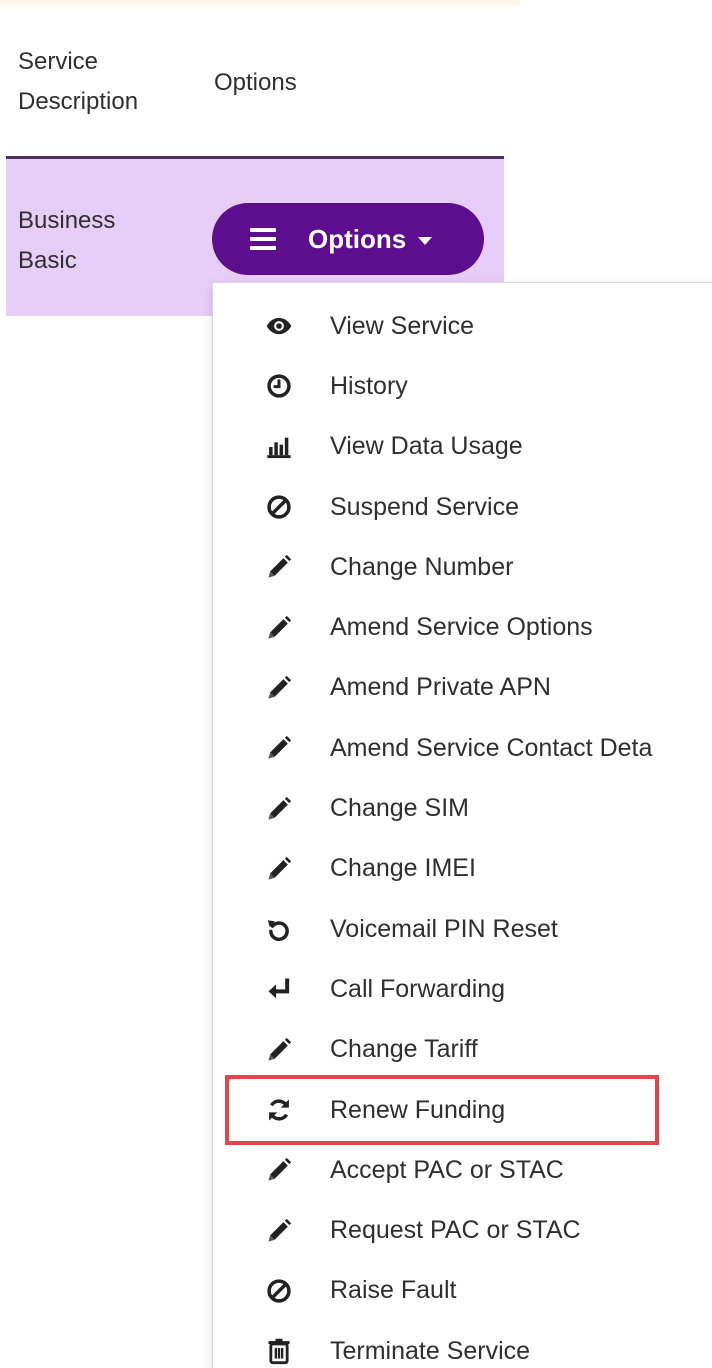 This screenshot has width=712, height=1368. What do you see at coordinates (426, 446) in the screenshot?
I see `menu-item-label: View Data Usage` at bounding box center [426, 446].